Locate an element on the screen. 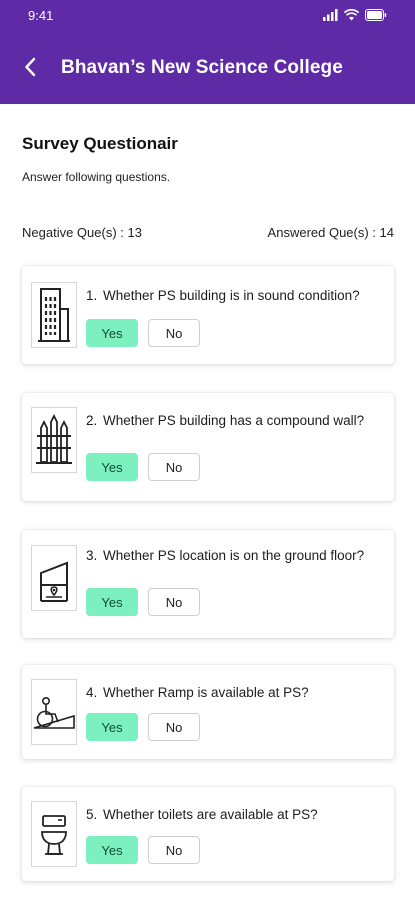 The image size is (415, 900). status-icons is located at coordinates (355, 15).